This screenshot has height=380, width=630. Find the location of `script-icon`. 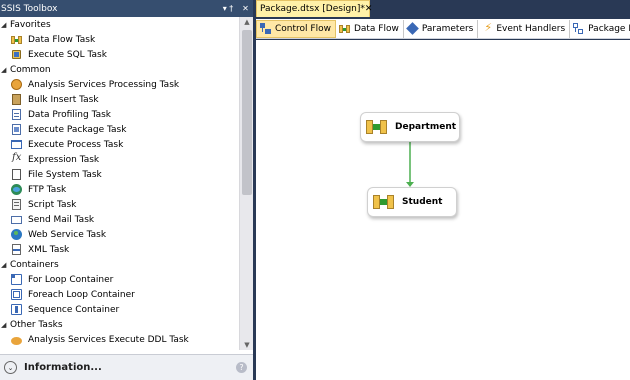

script-icon is located at coordinates (16, 204).